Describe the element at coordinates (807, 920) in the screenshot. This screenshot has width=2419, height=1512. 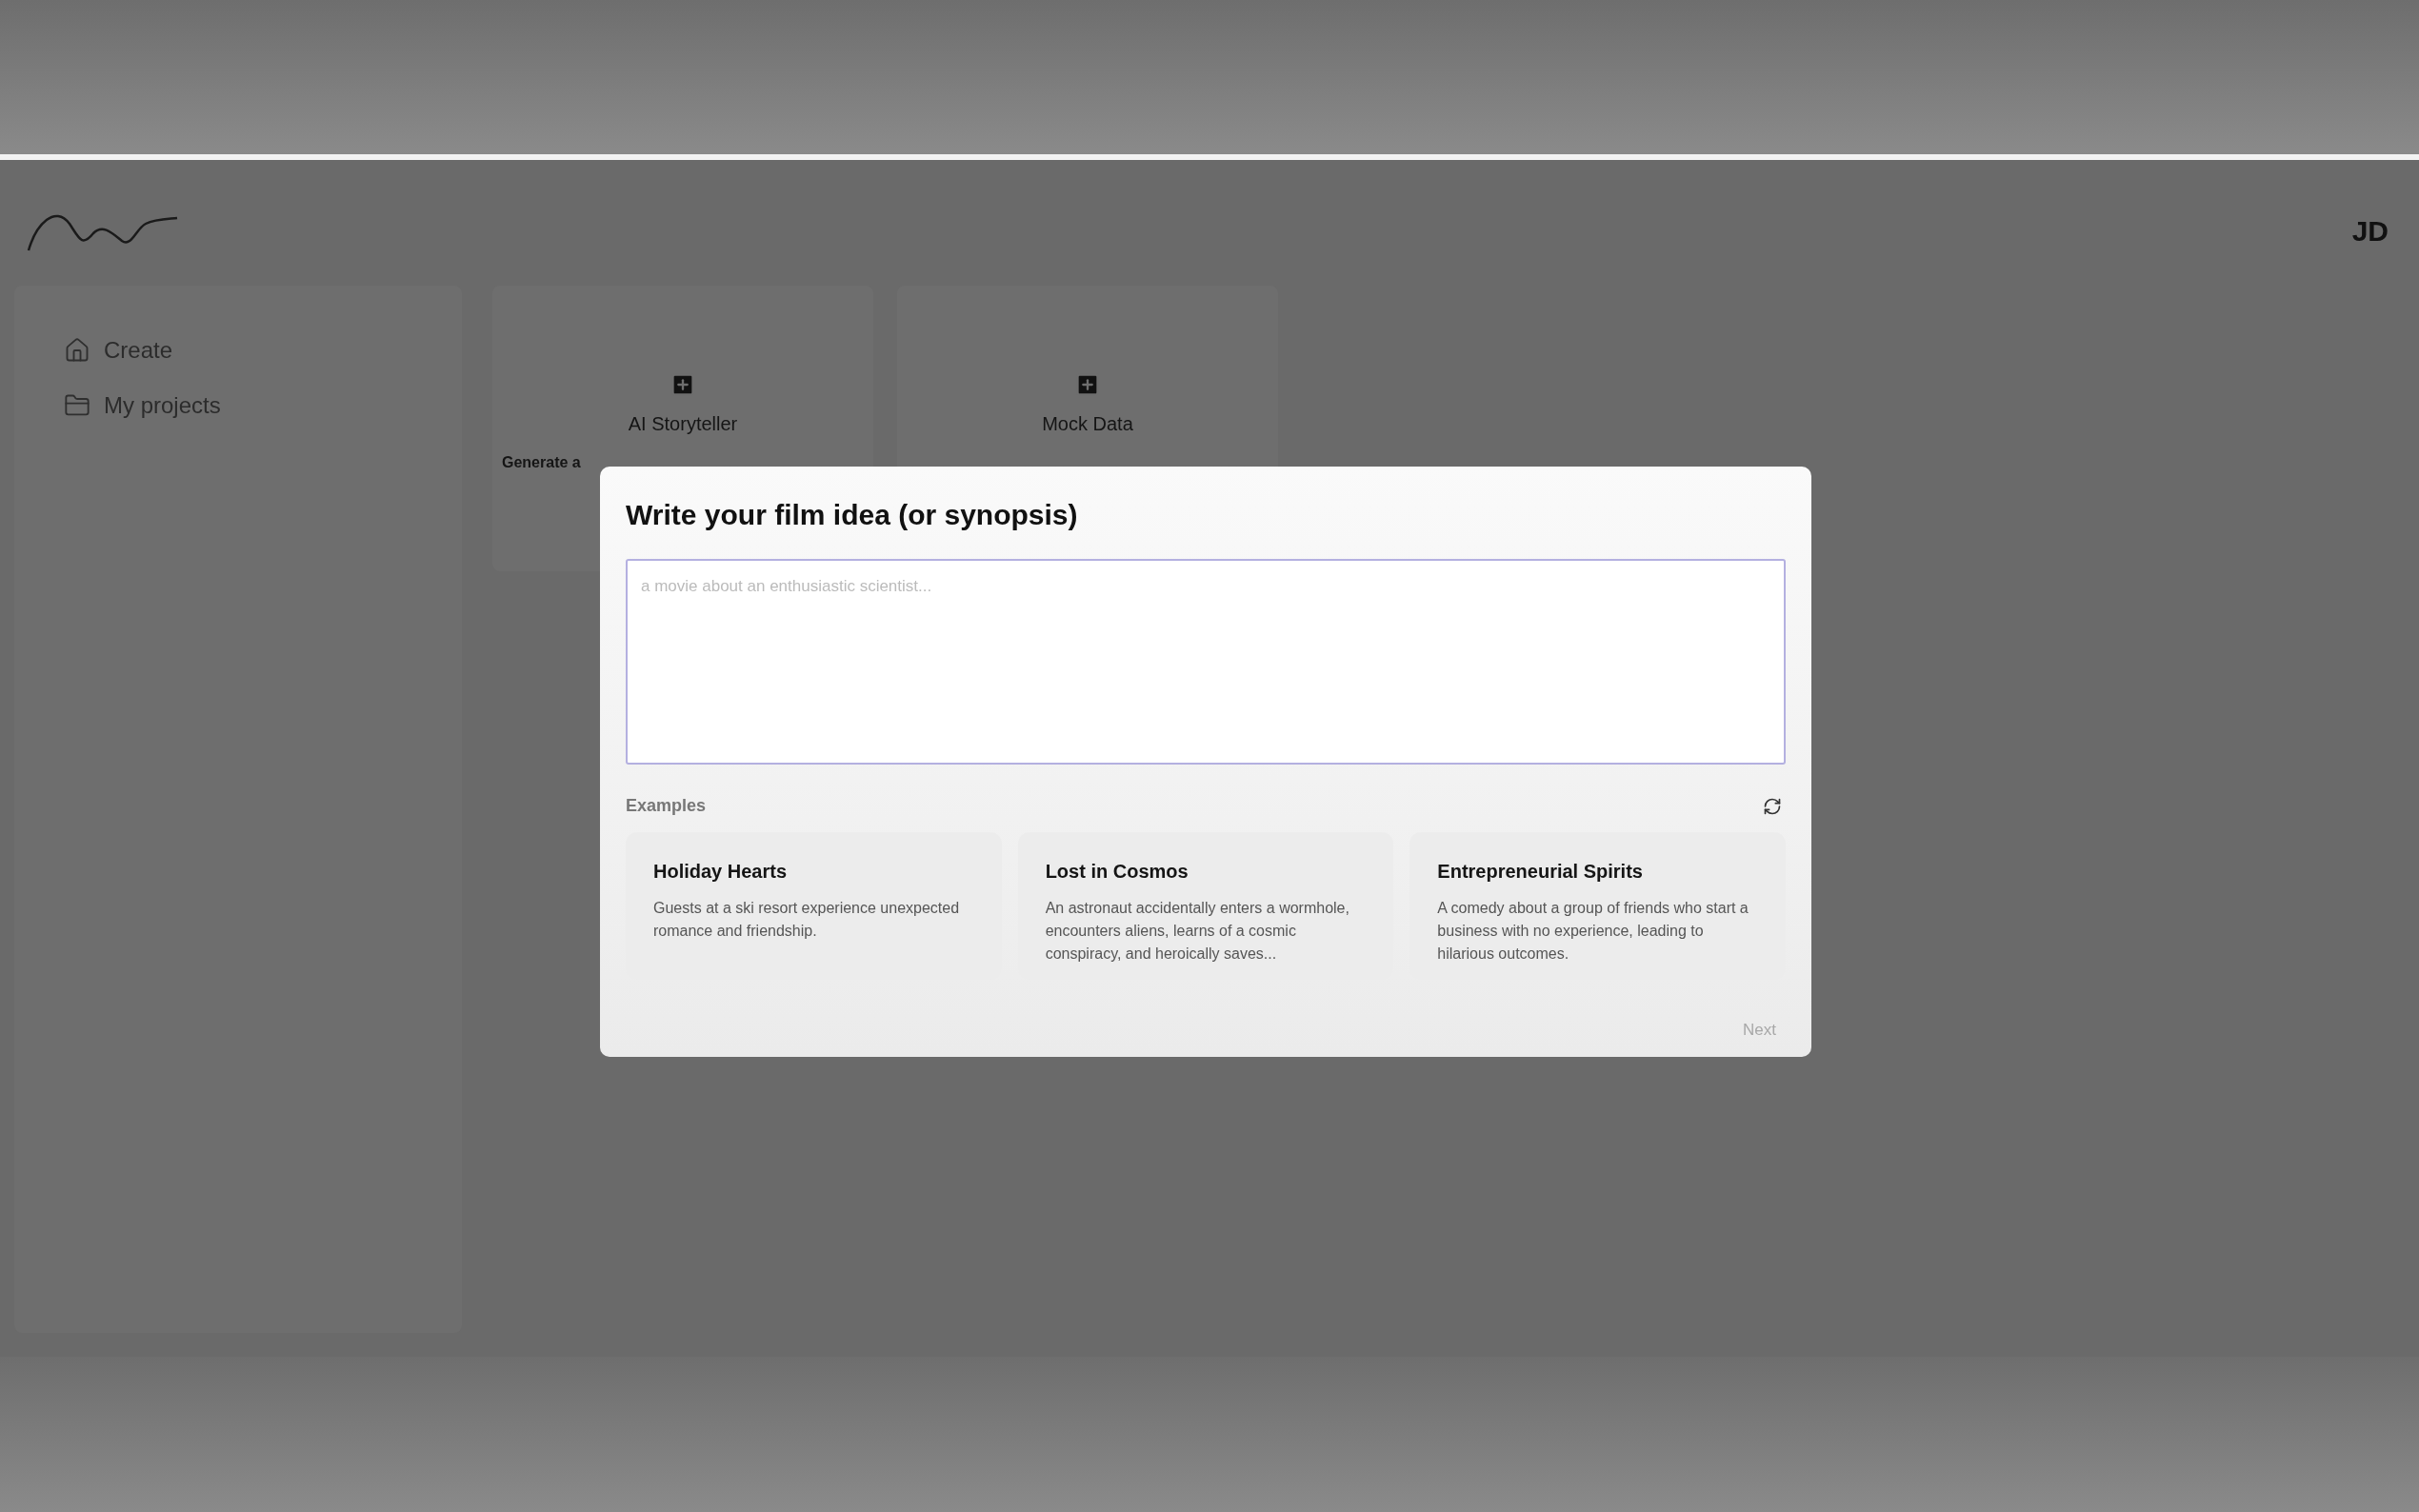
I see `example-description: Guests at a ski resort experience unexpected romance and friendship.` at that location.